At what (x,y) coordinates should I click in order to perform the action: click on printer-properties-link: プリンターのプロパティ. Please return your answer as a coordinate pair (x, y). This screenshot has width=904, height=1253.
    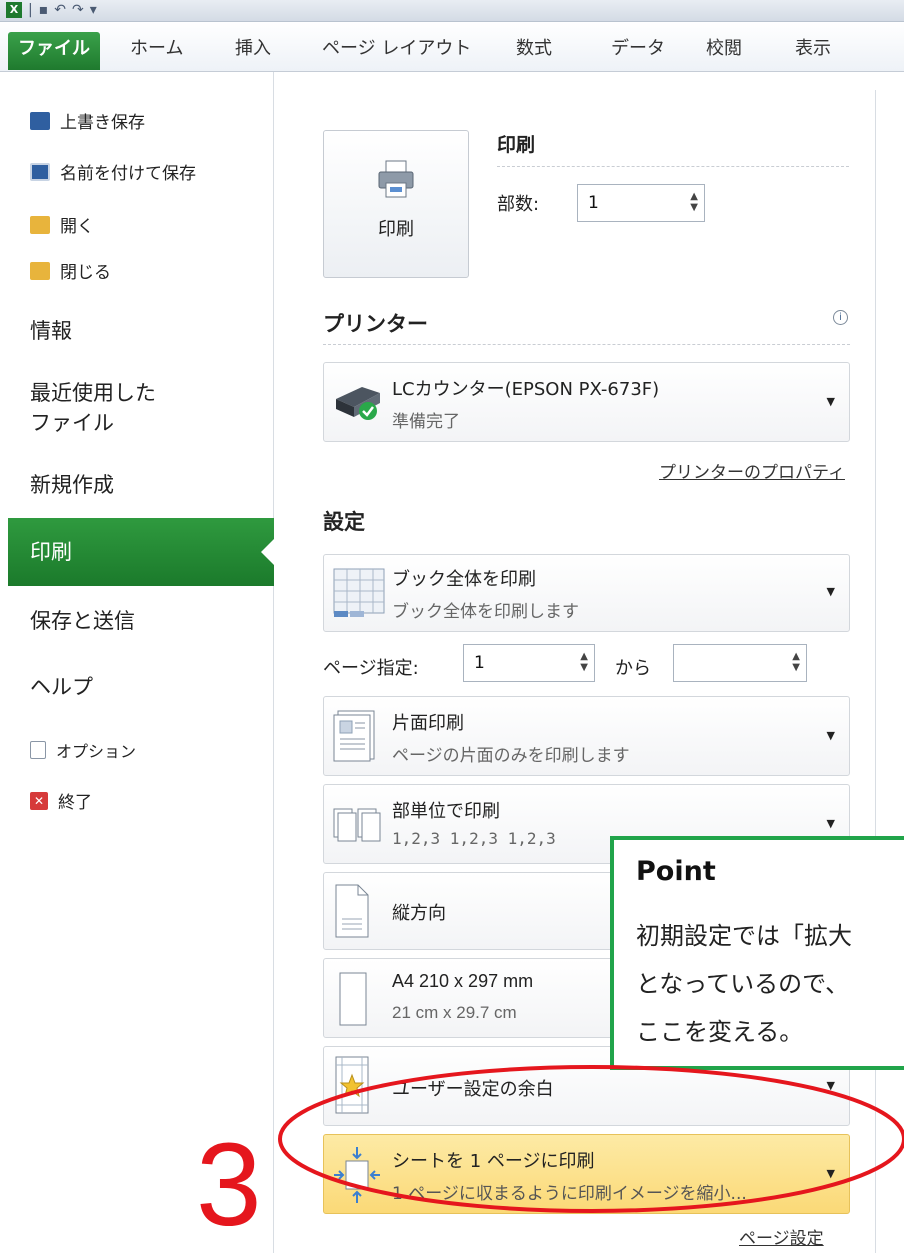
    Looking at the image, I should click on (752, 470).